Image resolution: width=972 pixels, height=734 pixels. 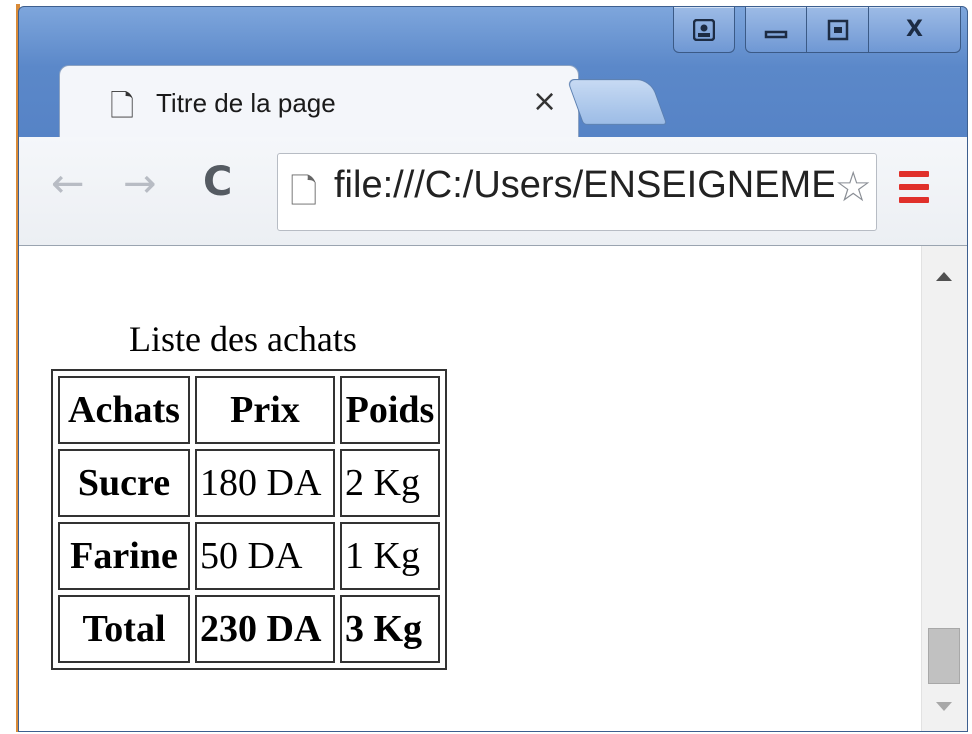 I want to click on table-cell: 50 DA, so click(x=265, y=556).